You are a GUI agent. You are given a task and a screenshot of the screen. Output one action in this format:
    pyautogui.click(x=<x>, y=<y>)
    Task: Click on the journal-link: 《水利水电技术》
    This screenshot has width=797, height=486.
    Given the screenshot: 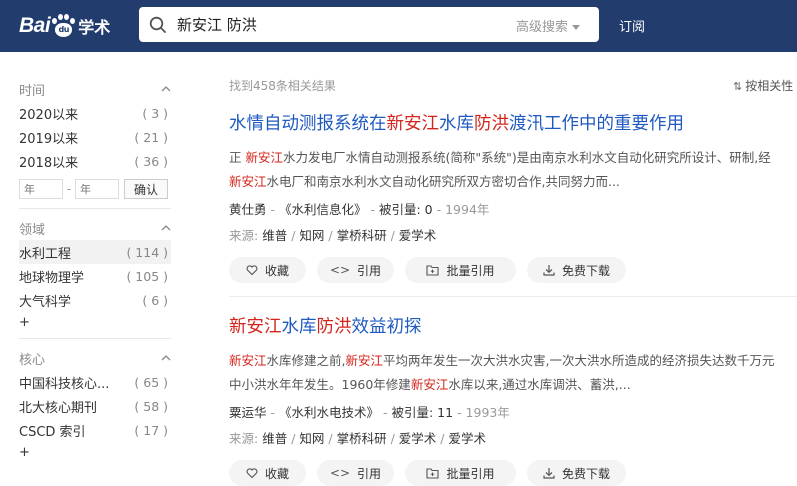 What is the action you would take?
    pyautogui.click(x=329, y=412)
    